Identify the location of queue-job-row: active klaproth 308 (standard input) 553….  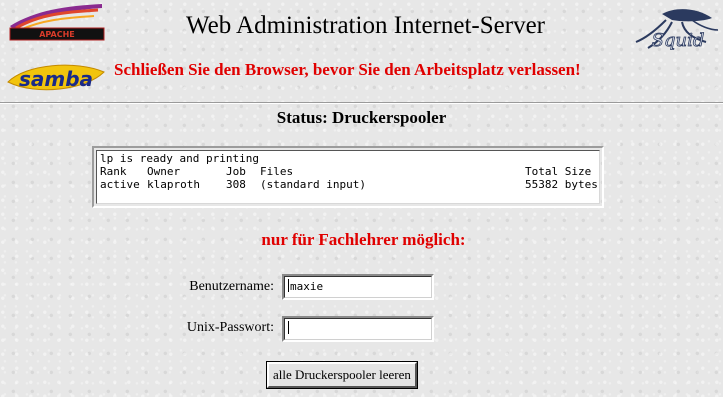
(349, 184).